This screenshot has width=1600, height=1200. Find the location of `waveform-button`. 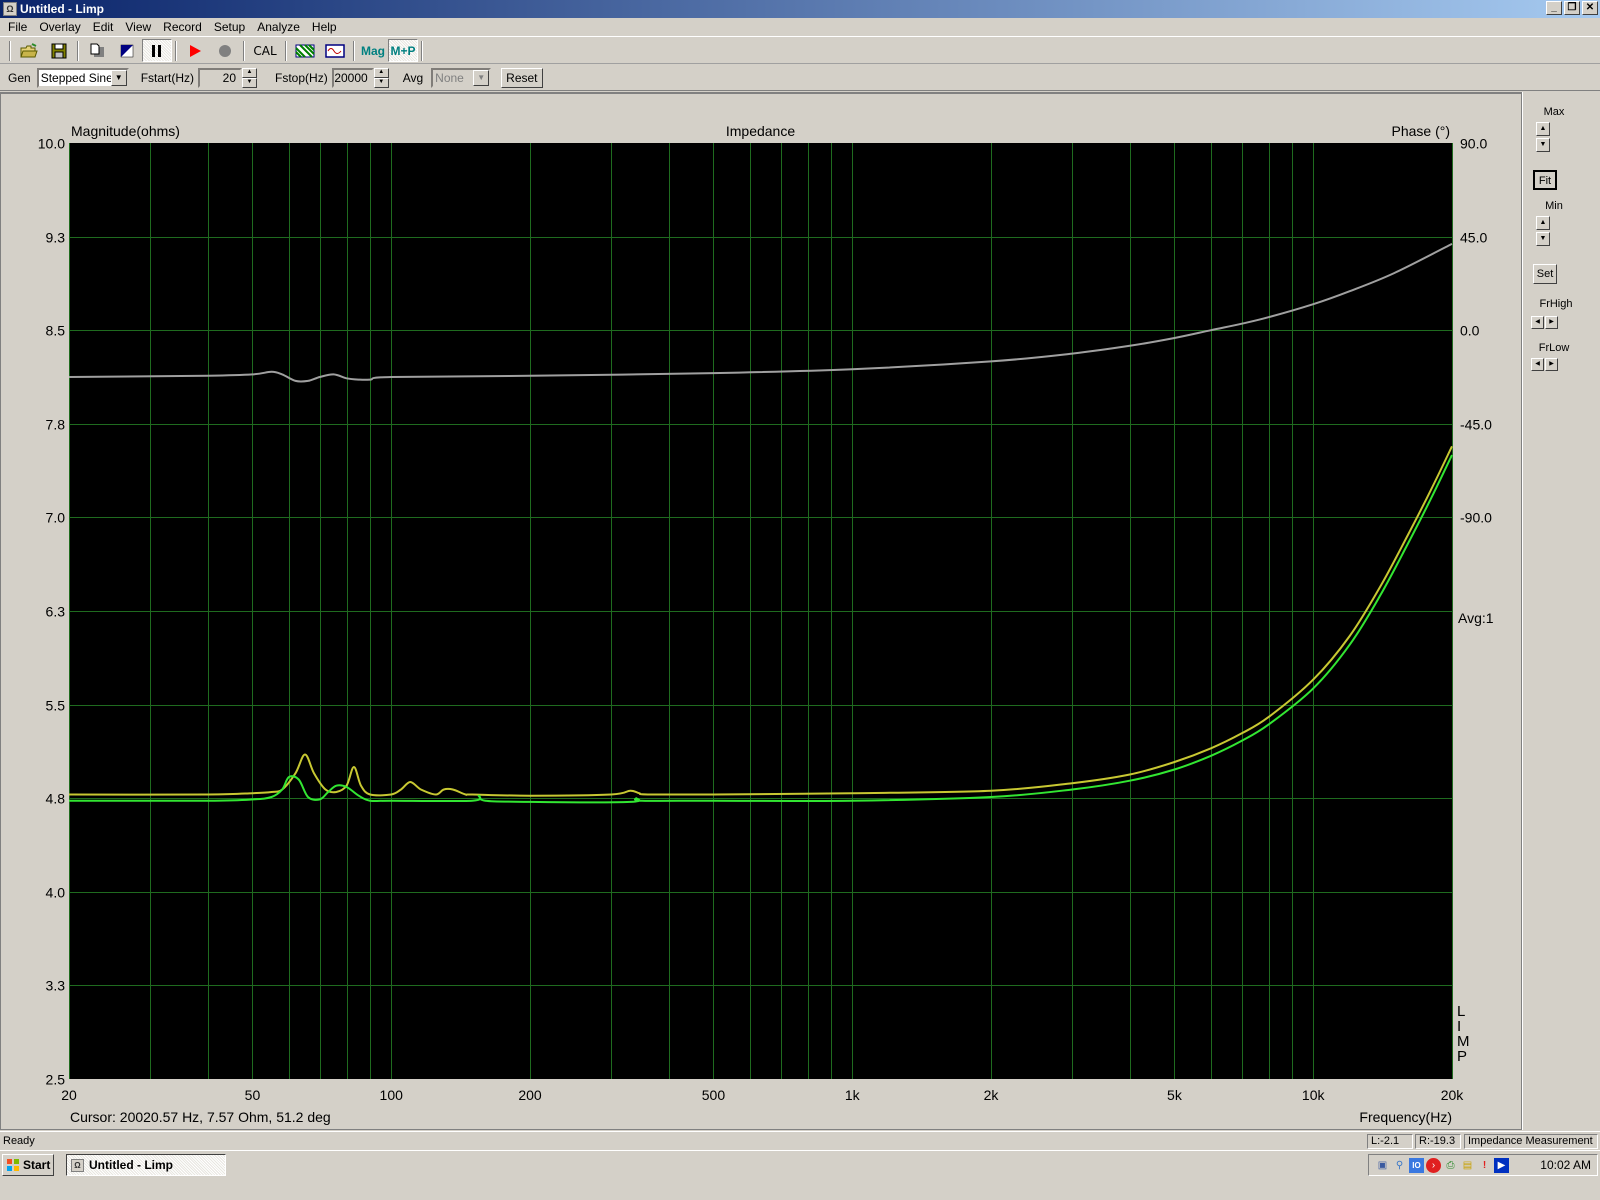

waveform-button is located at coordinates (335, 50).